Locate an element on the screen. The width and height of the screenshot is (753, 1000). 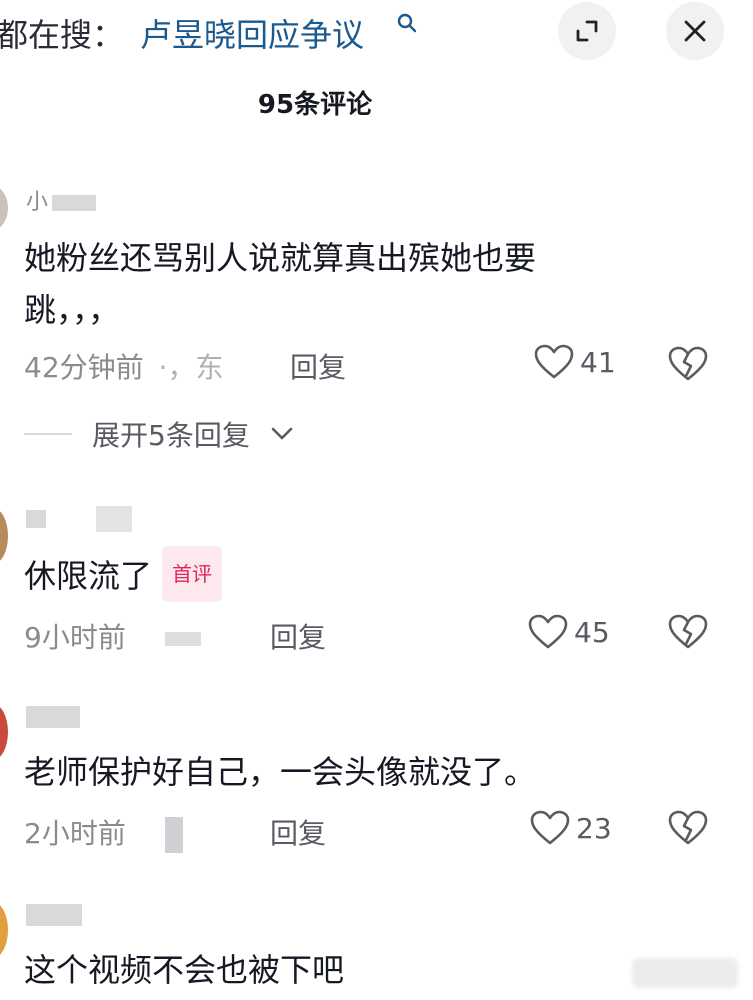
expand-replies-button: 展开5条回复 is located at coordinates (159, 434).